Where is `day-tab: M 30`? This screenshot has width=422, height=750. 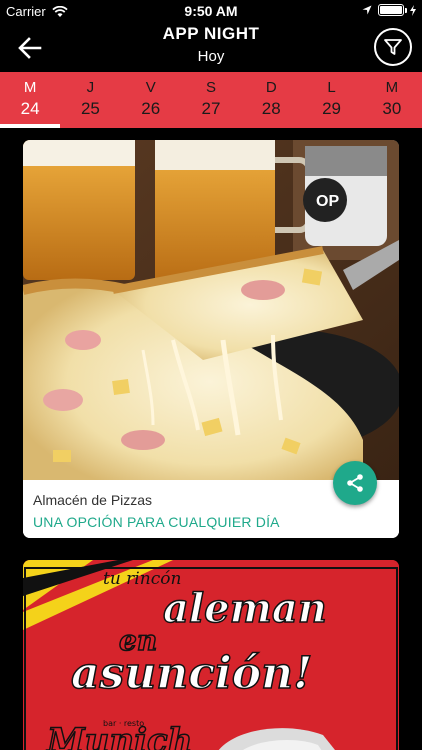
day-tab: M 30 is located at coordinates (392, 100).